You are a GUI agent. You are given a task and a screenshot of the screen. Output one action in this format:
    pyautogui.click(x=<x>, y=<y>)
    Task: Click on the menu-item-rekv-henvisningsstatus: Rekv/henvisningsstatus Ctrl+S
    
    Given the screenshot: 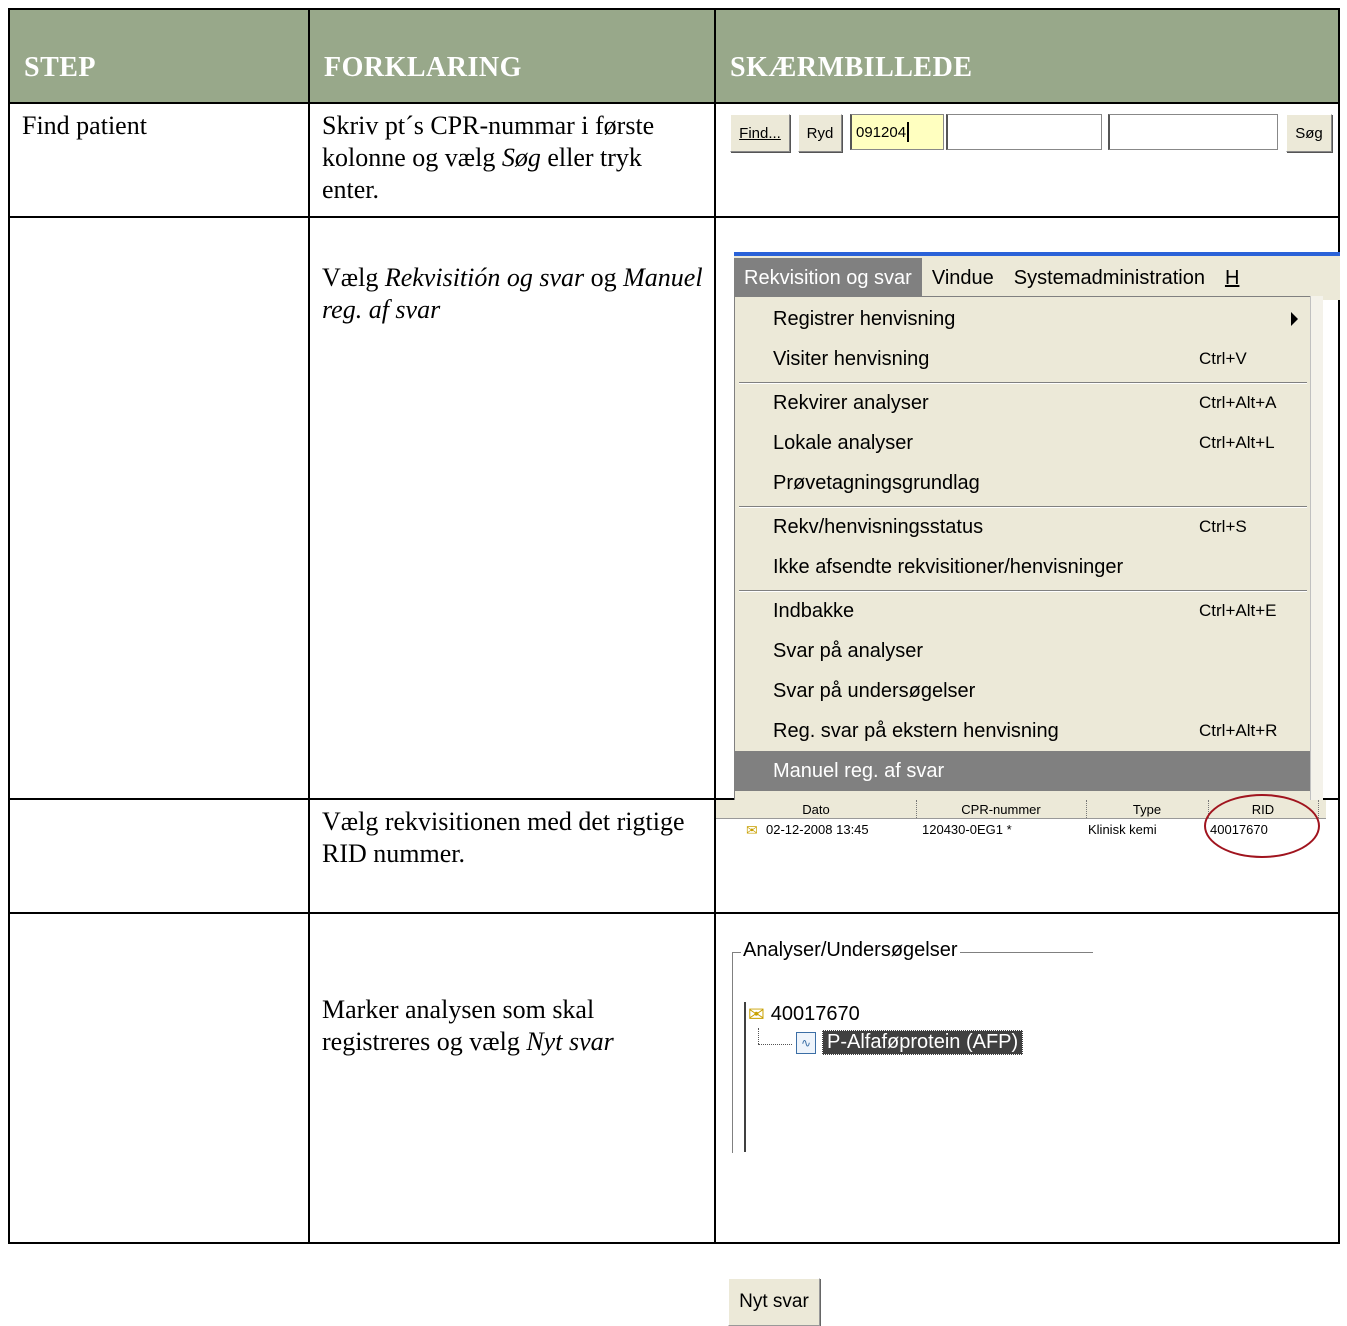 What is the action you would take?
    pyautogui.click(x=1023, y=527)
    